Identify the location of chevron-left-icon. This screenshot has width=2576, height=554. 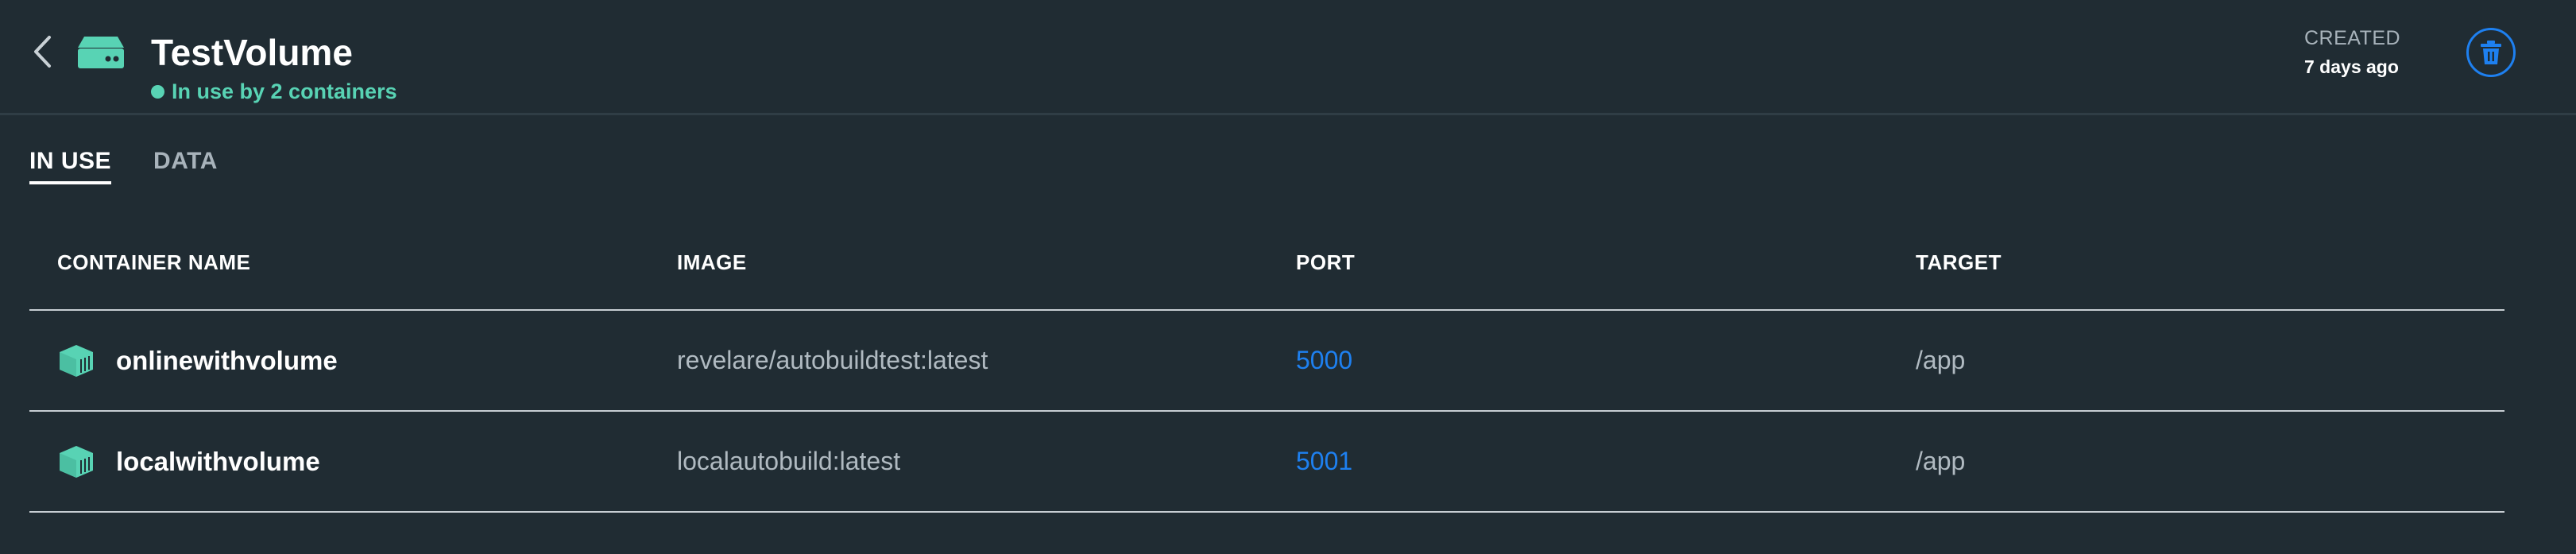
(42, 52).